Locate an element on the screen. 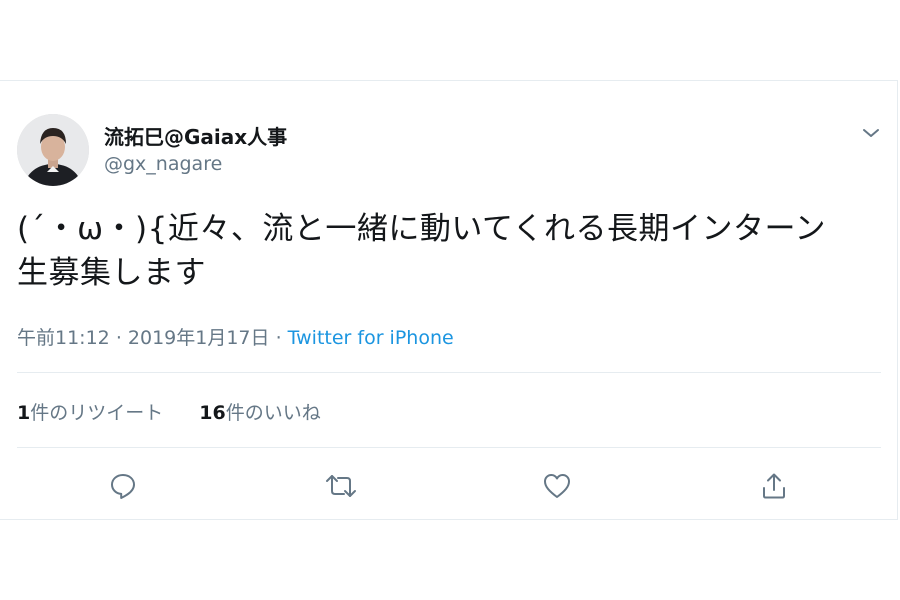  share-icon is located at coordinates (774, 486).